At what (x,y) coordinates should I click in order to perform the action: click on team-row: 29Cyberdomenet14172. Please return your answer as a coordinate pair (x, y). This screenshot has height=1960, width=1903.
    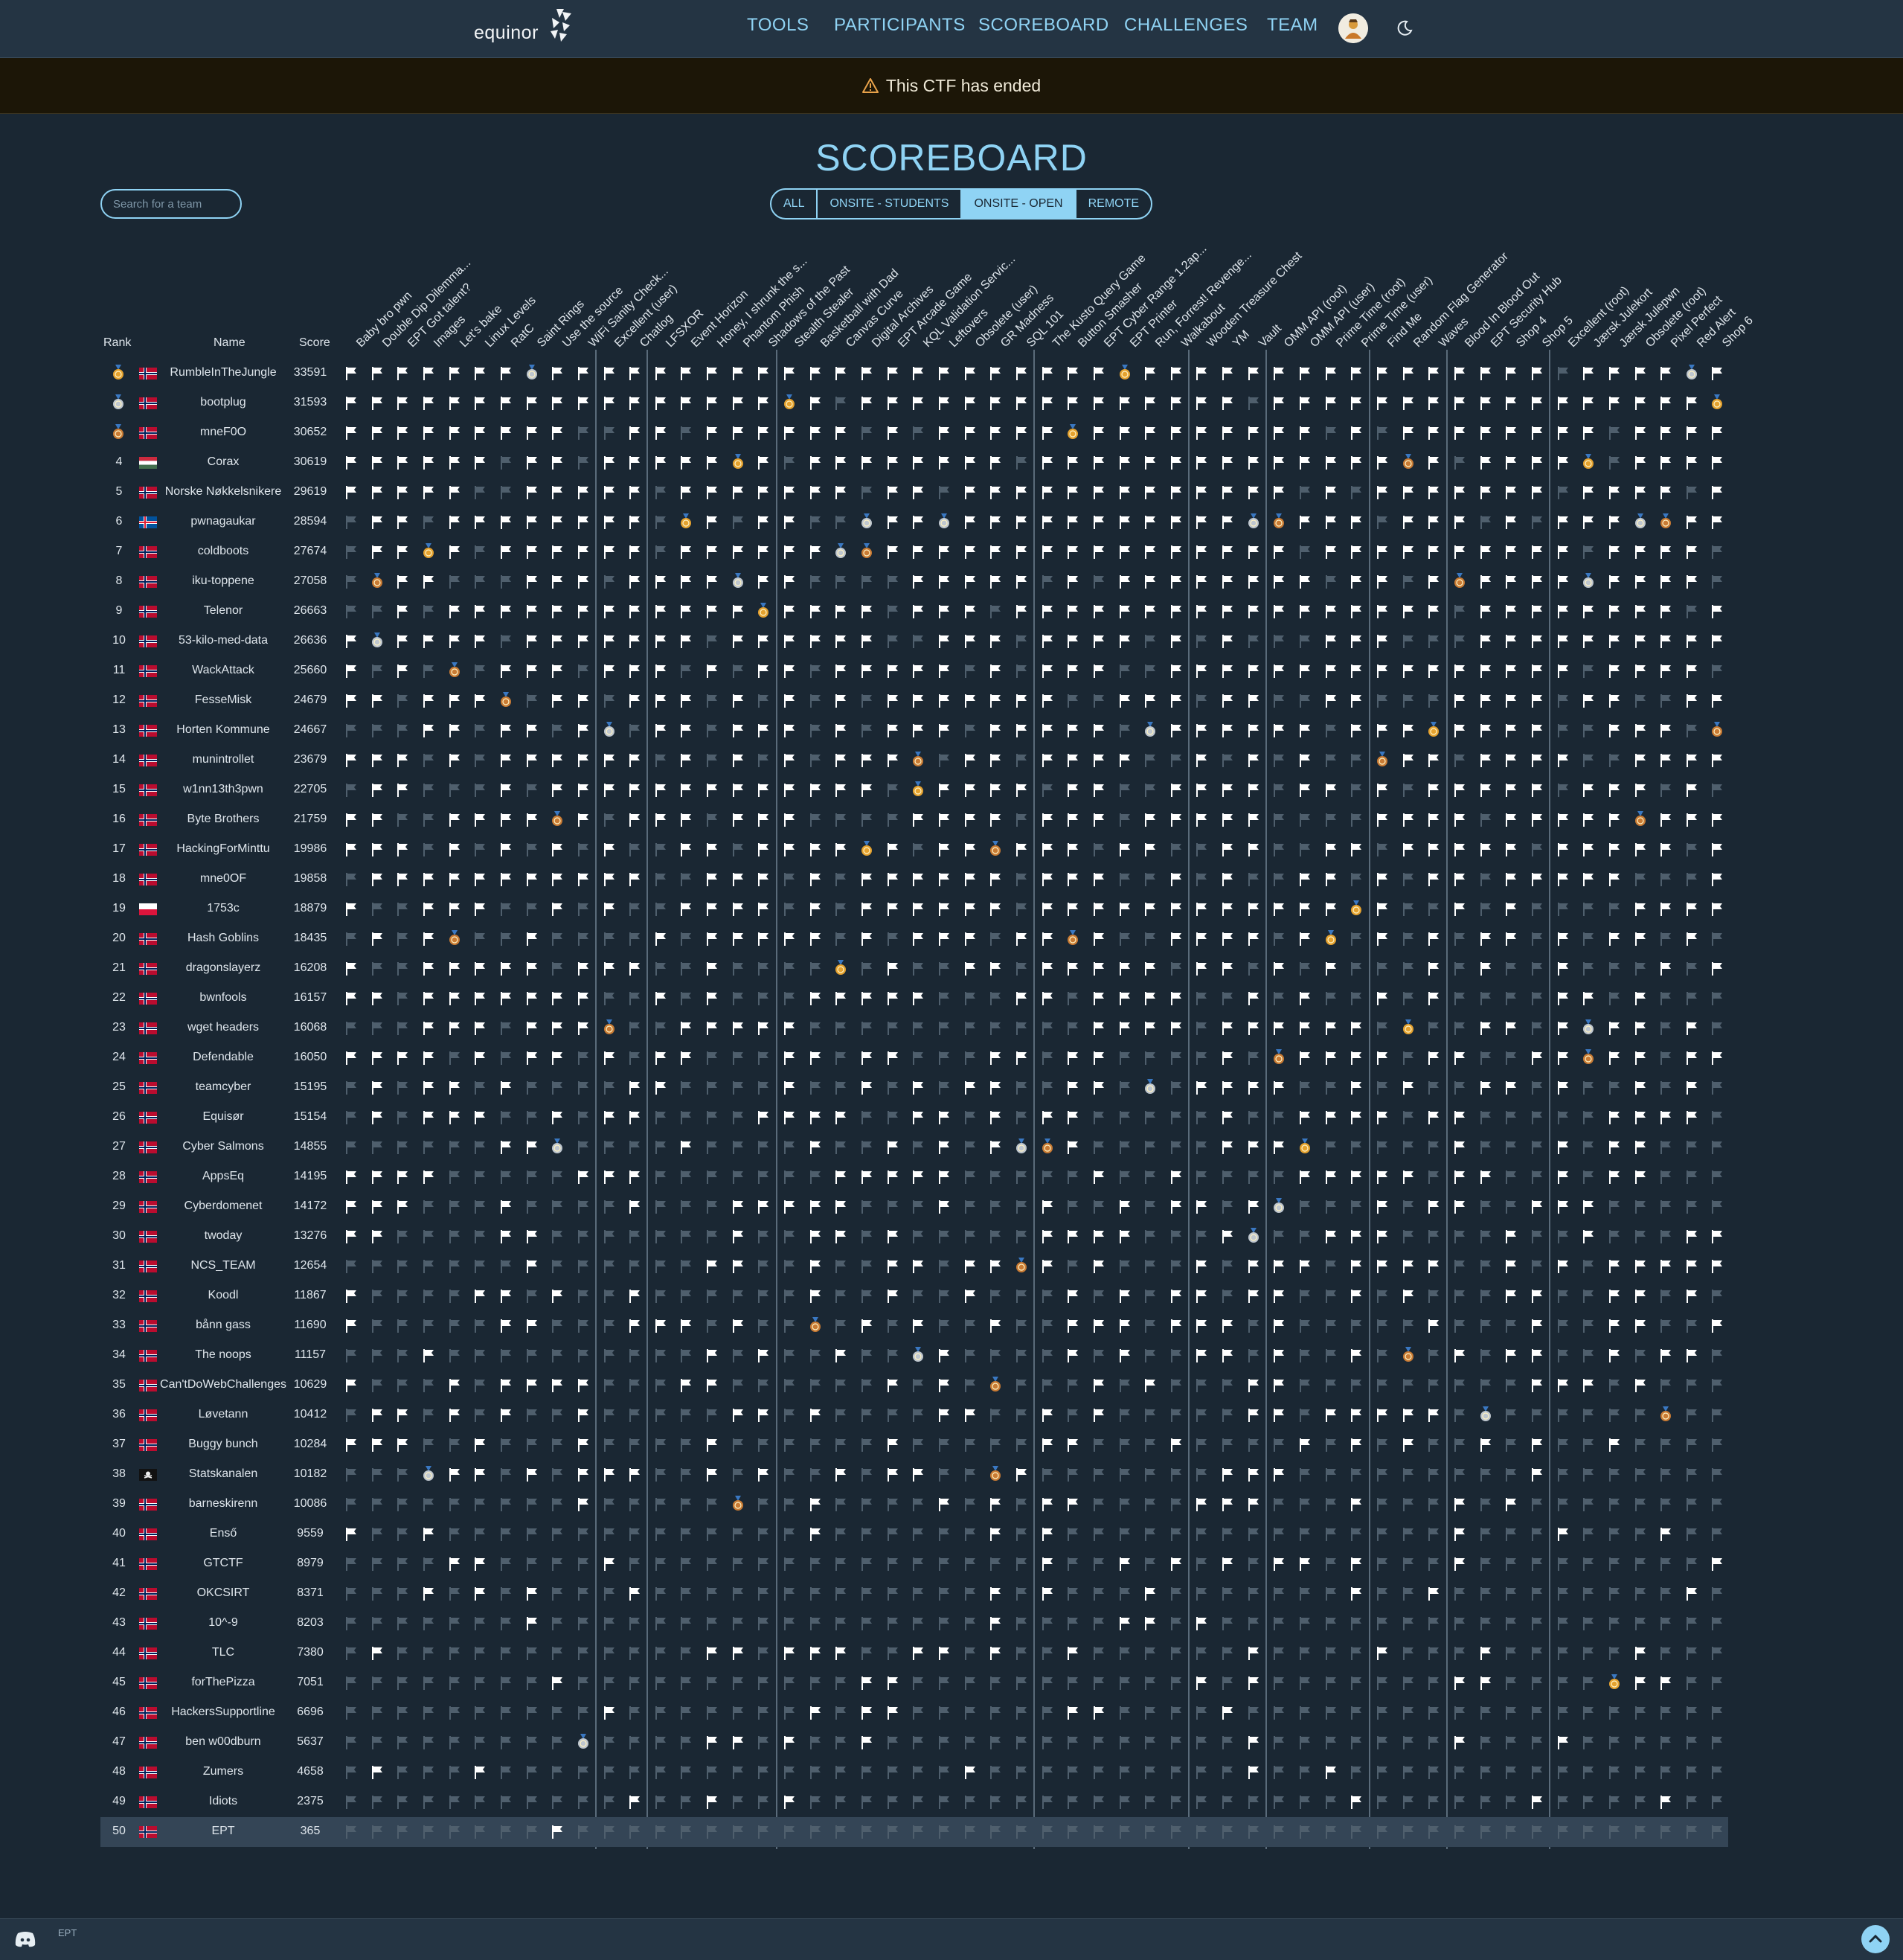
    Looking at the image, I should click on (914, 1207).